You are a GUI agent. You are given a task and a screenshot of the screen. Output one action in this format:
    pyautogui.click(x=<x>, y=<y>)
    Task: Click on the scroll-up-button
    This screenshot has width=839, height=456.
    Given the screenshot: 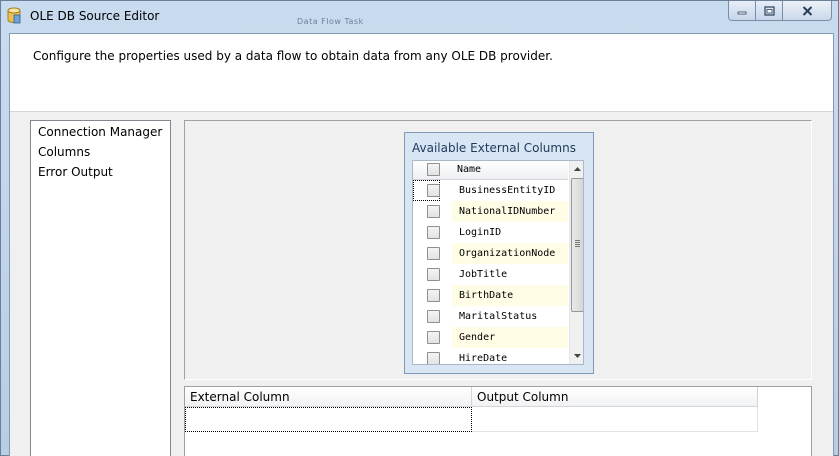 What is the action you would take?
    pyautogui.click(x=576, y=169)
    